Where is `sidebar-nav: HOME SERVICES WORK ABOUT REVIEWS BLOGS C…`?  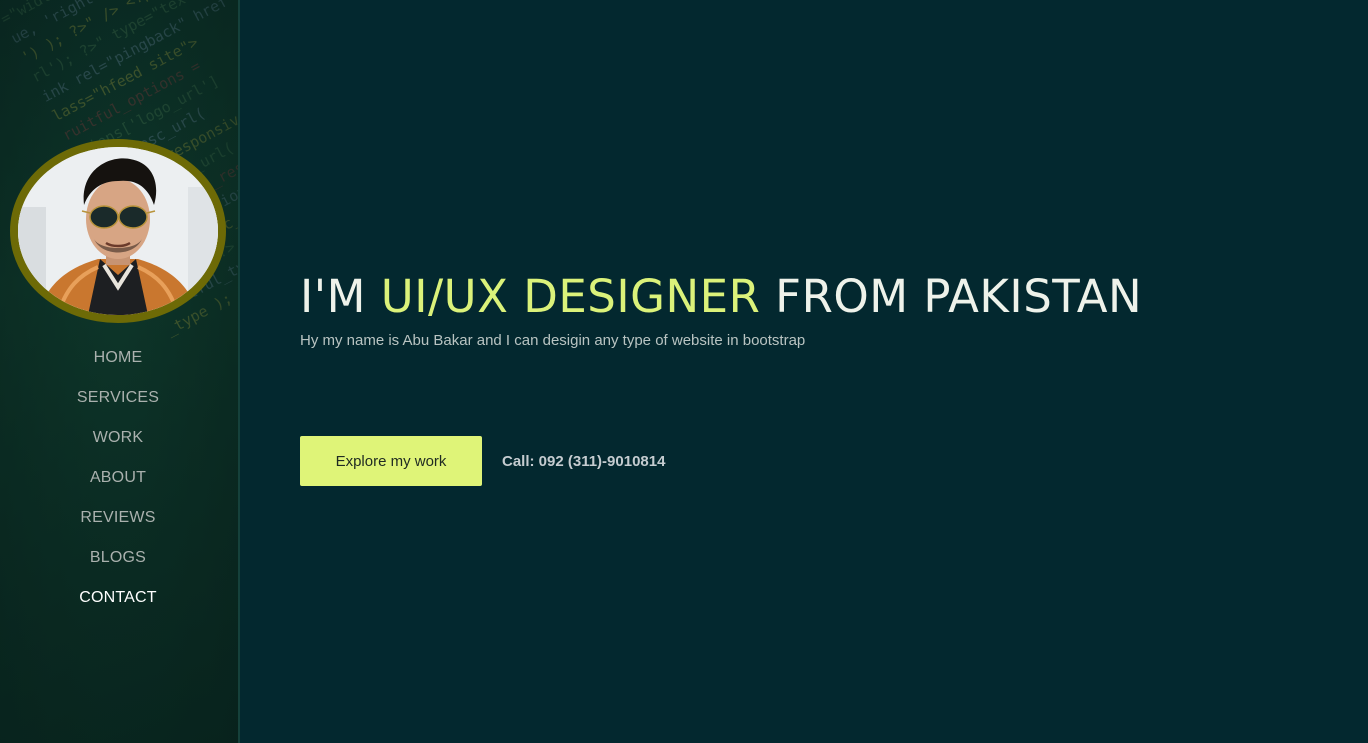 sidebar-nav: HOME SERVICES WORK ABOUT REVIEWS BLOGS C… is located at coordinates (118, 478).